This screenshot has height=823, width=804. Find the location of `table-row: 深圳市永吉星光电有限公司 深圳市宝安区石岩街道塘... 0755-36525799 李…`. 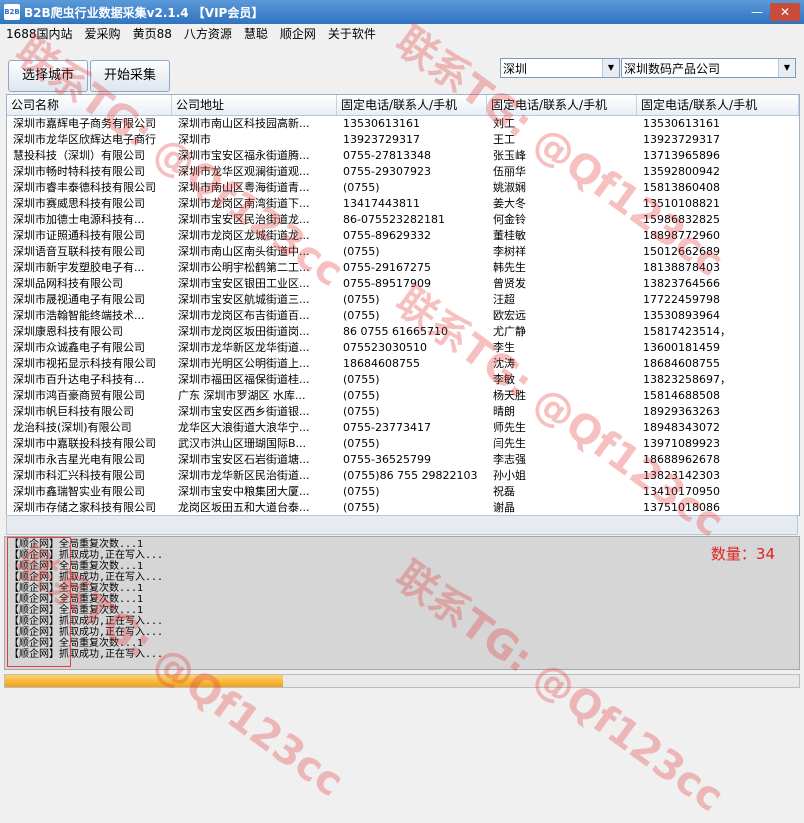

table-row: 深圳市永吉星光电有限公司 深圳市宝安区石岩街道塘... 0755-36525799 李… is located at coordinates (403, 460).